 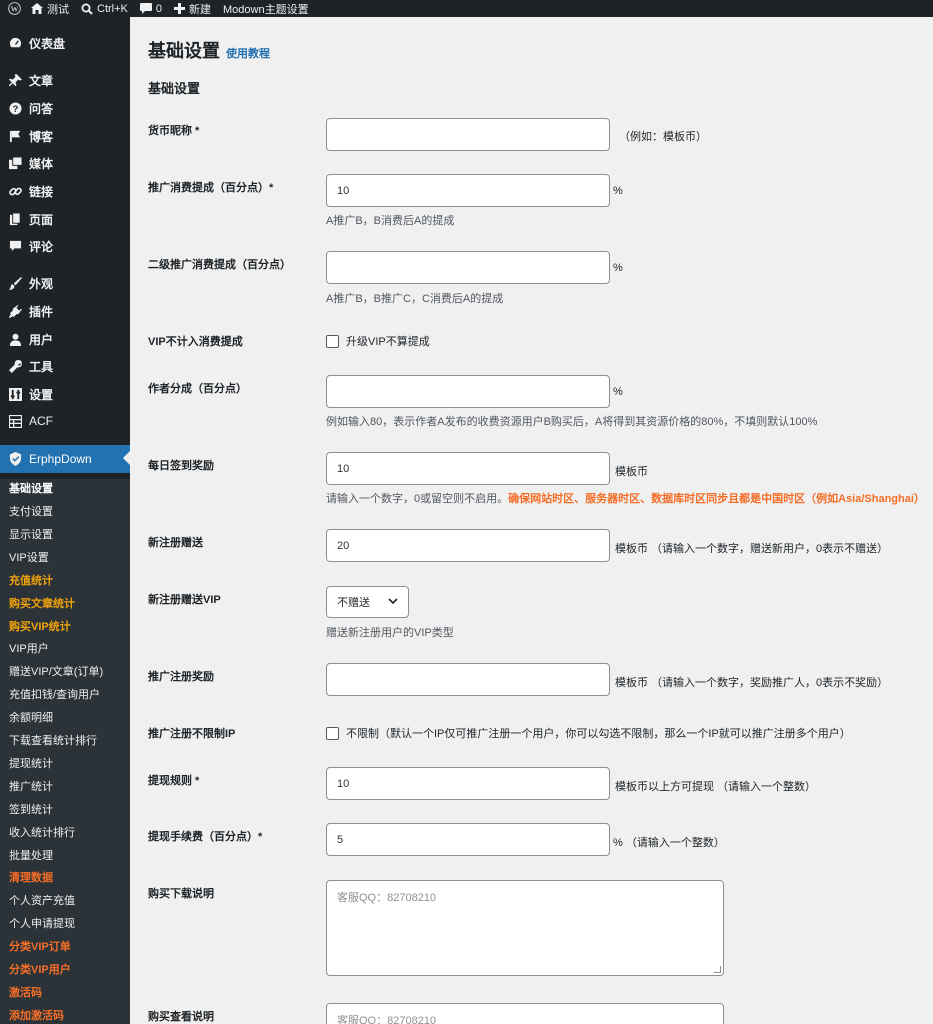 What do you see at coordinates (31, 764) in the screenshot?
I see `submenu-item: 提现统计` at bounding box center [31, 764].